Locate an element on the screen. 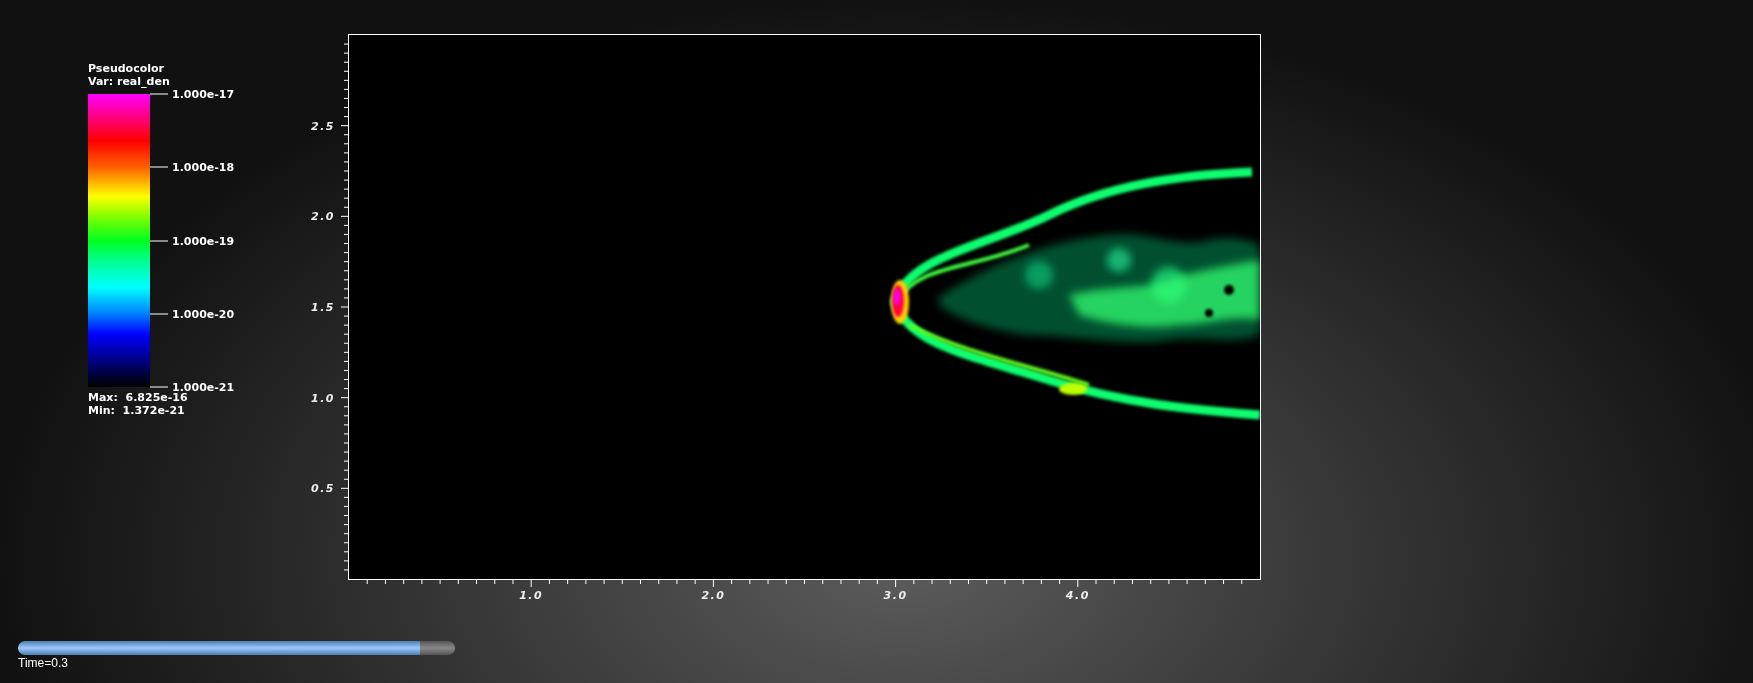 The height and width of the screenshot is (683, 1753). y-axis-label: 0.5 is located at coordinates (323, 488).